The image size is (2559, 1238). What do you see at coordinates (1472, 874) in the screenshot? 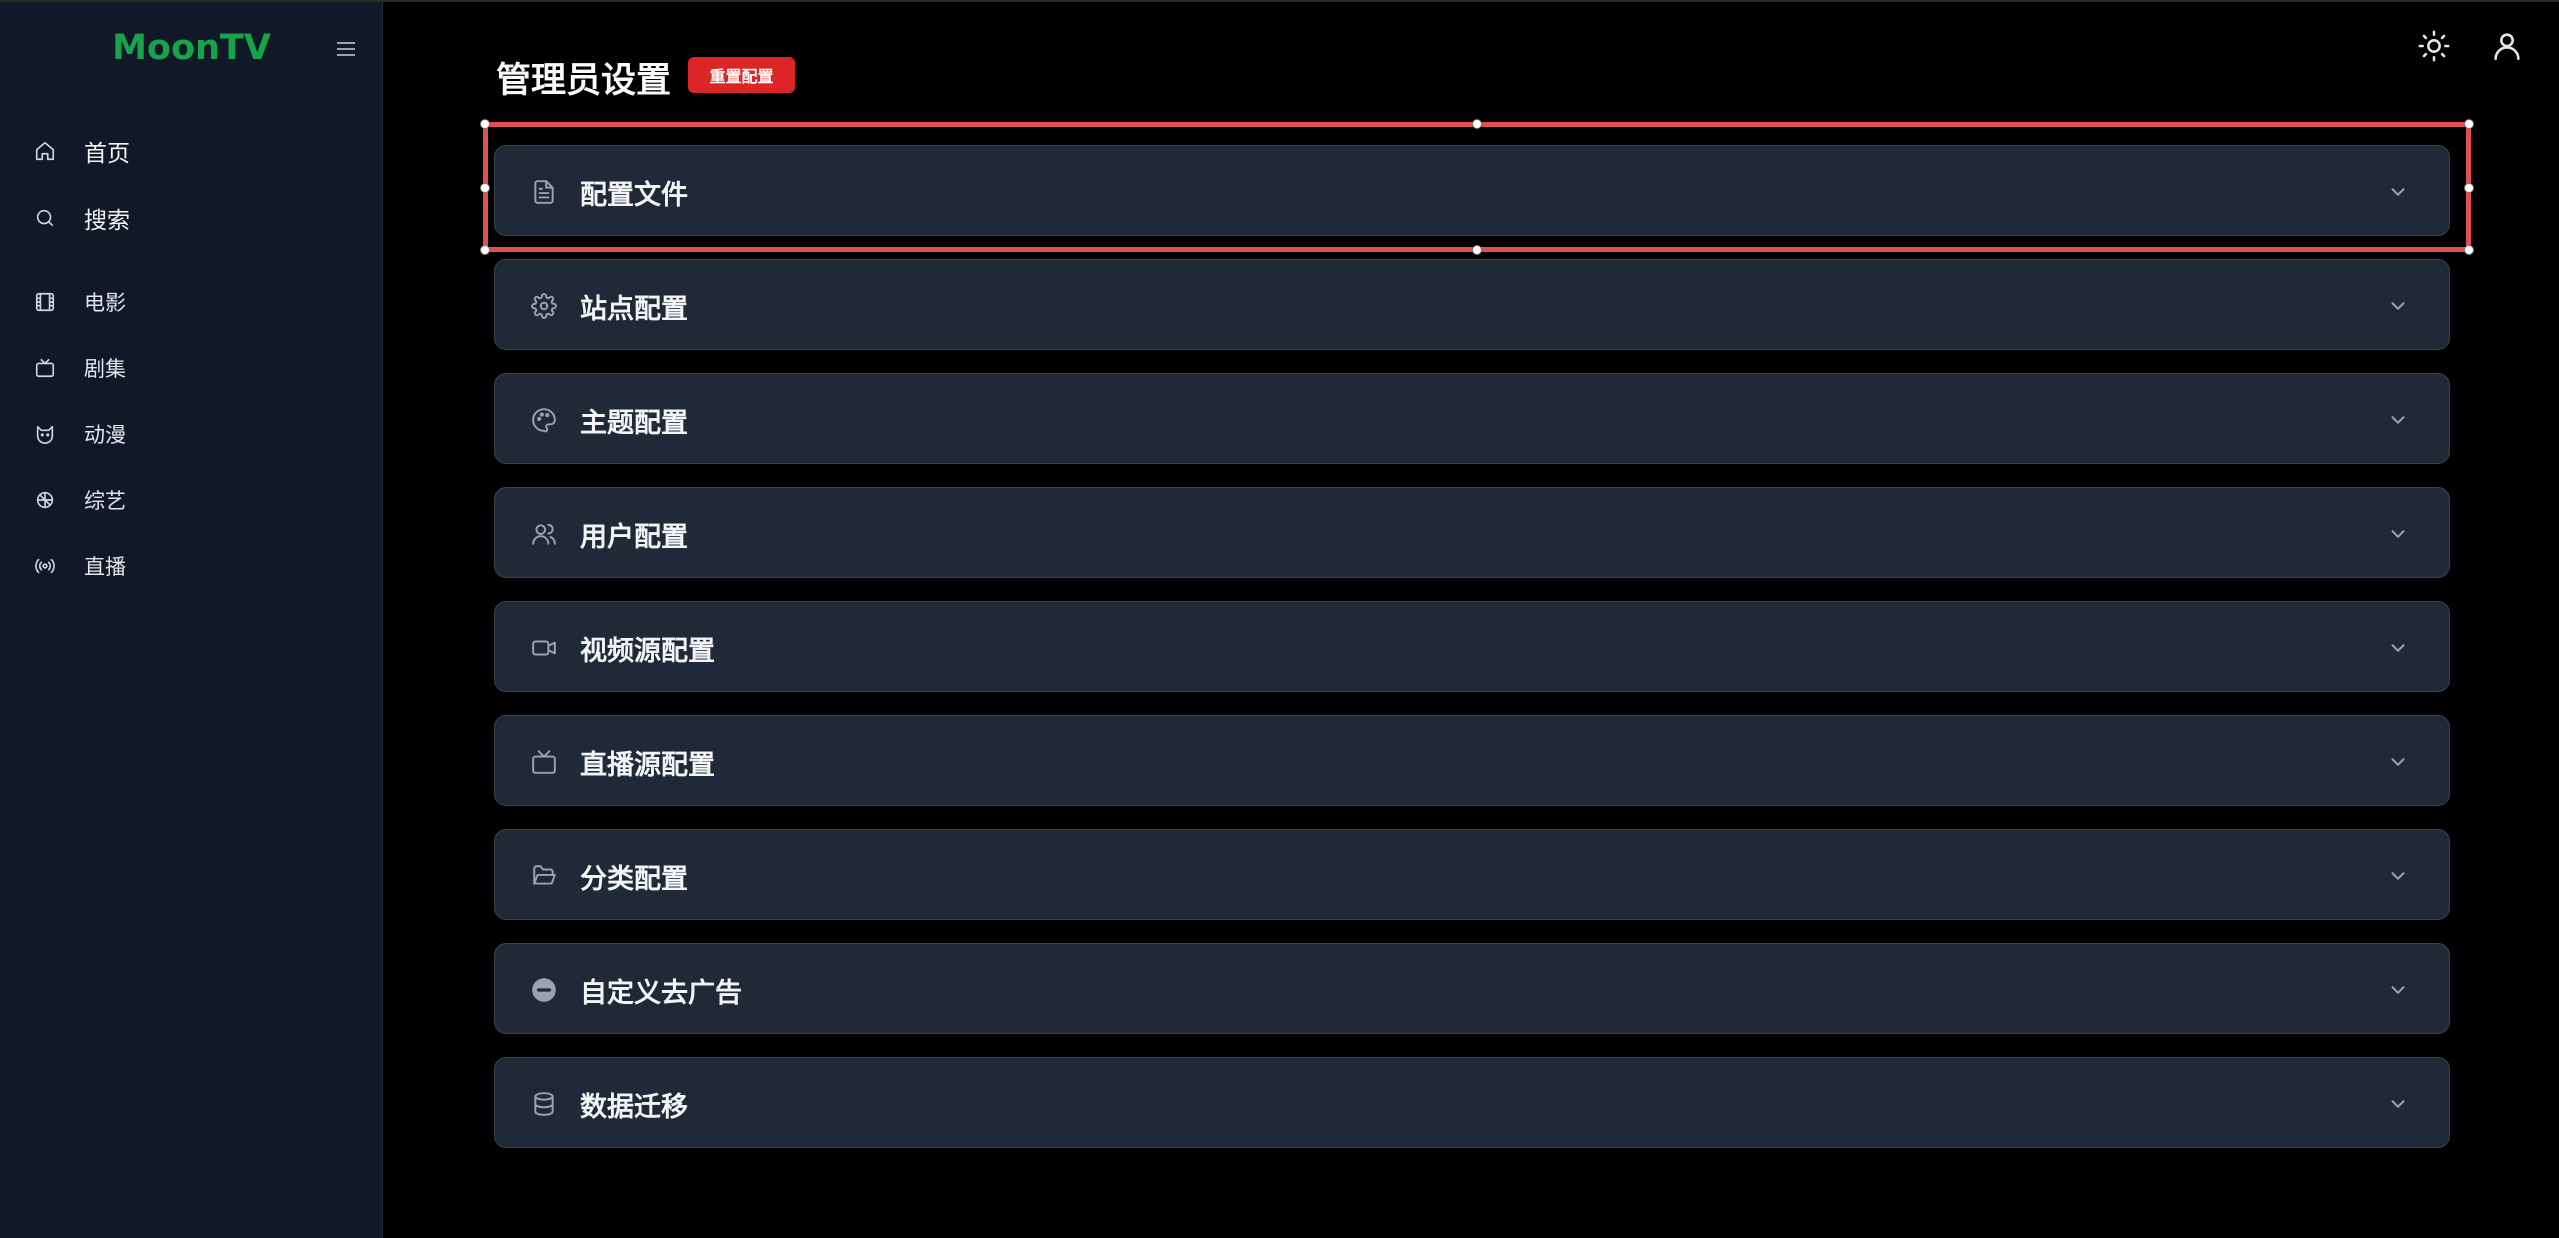
I see `accordion-category-config: 分类配置` at bounding box center [1472, 874].